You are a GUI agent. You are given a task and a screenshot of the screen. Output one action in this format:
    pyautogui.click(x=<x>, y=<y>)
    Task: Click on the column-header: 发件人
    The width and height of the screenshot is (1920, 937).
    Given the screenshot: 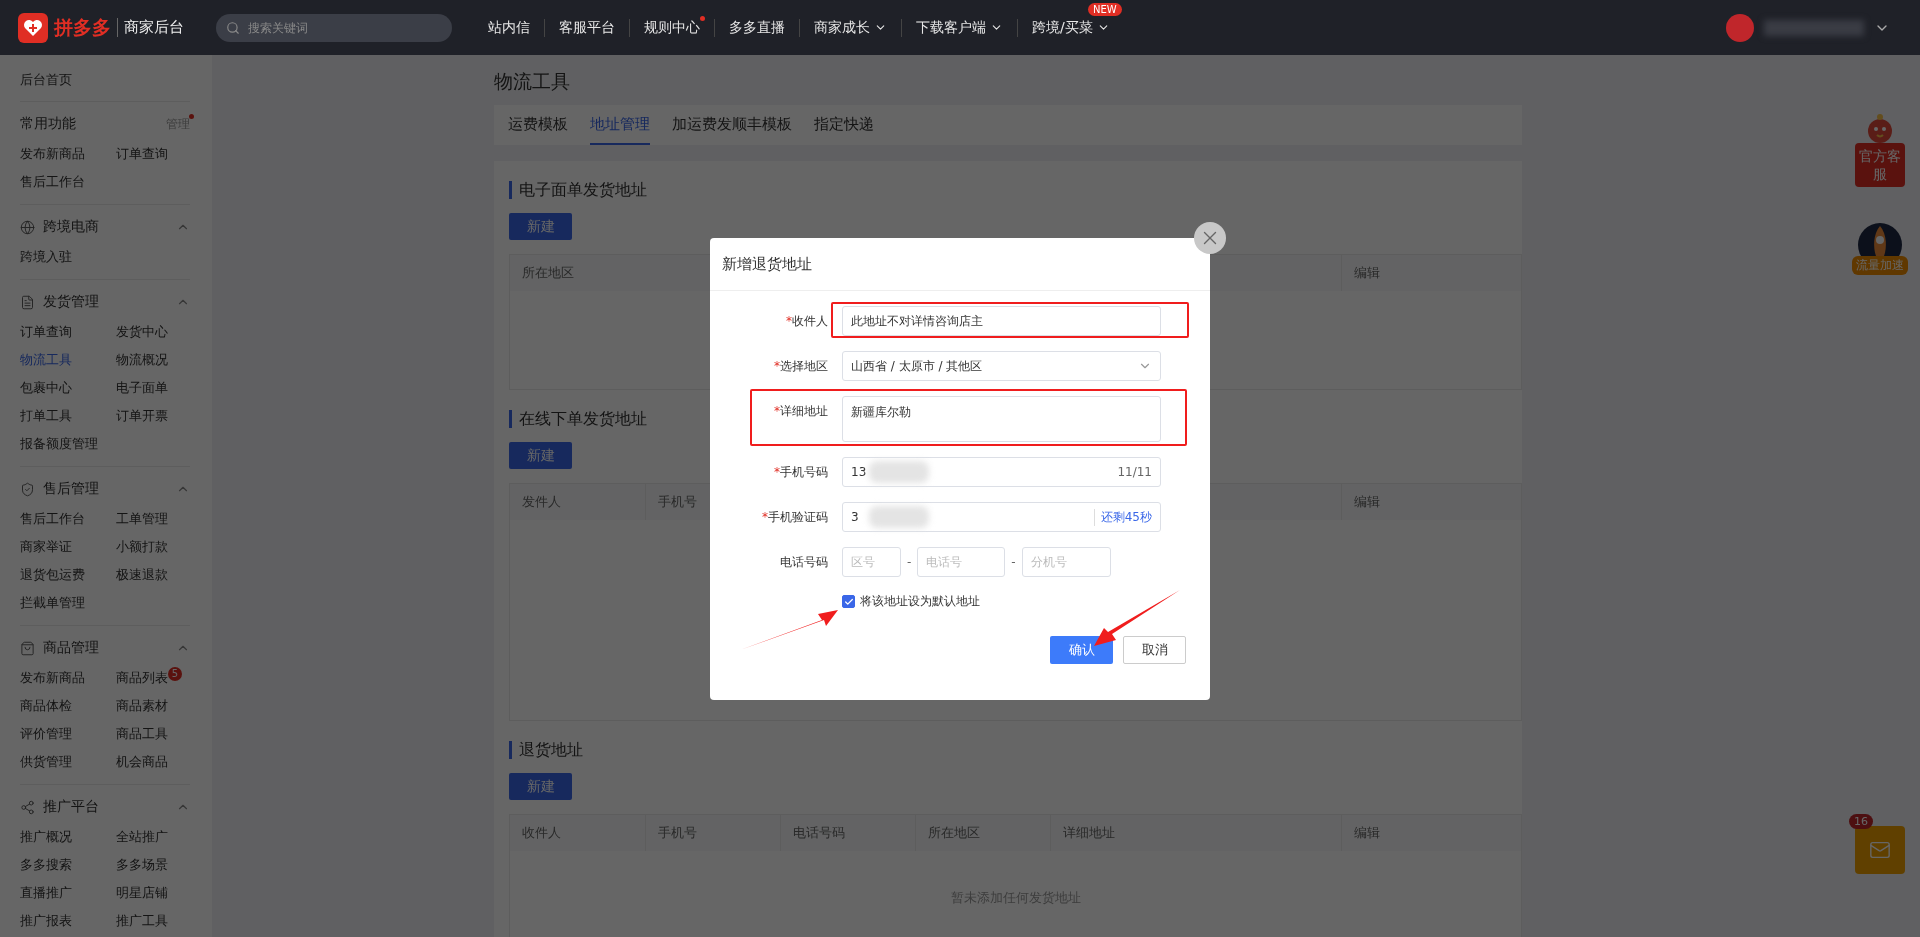 What is the action you would take?
    pyautogui.click(x=541, y=502)
    